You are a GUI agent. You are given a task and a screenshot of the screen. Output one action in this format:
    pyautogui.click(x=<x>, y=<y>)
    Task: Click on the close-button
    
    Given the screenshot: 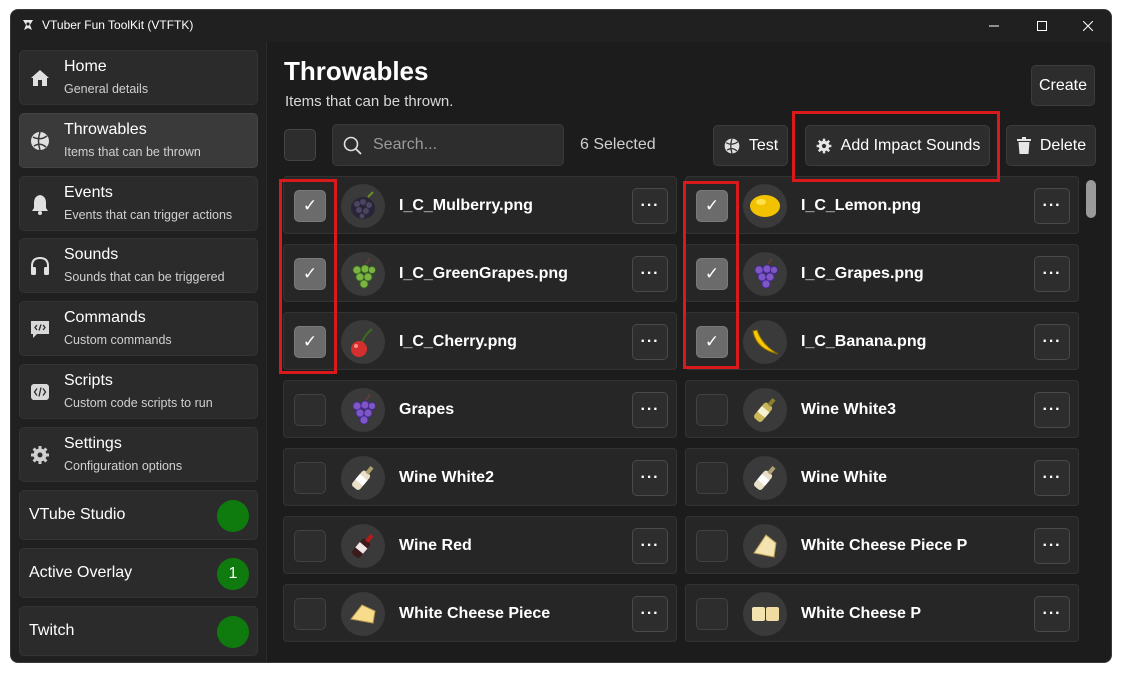 What is the action you would take?
    pyautogui.click(x=1088, y=26)
    